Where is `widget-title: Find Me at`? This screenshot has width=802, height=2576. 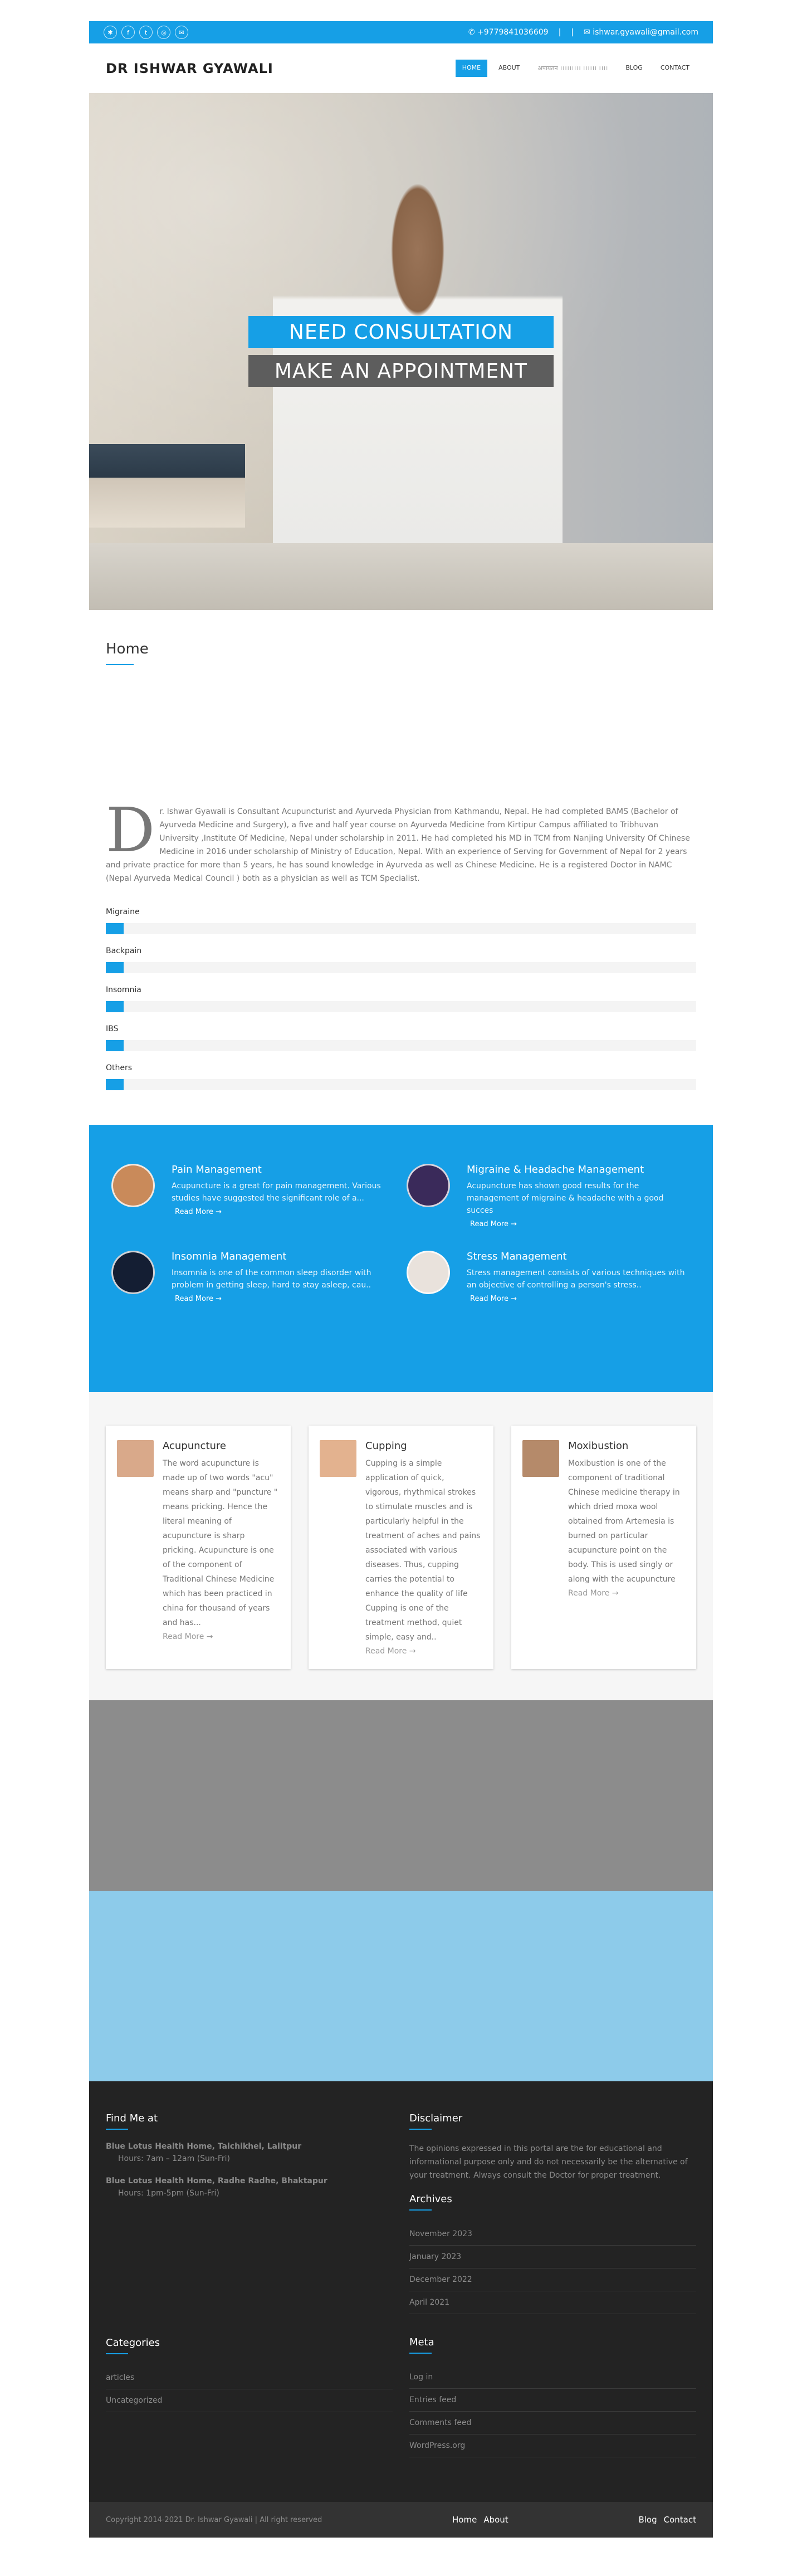 widget-title: Find Me at is located at coordinates (132, 2118).